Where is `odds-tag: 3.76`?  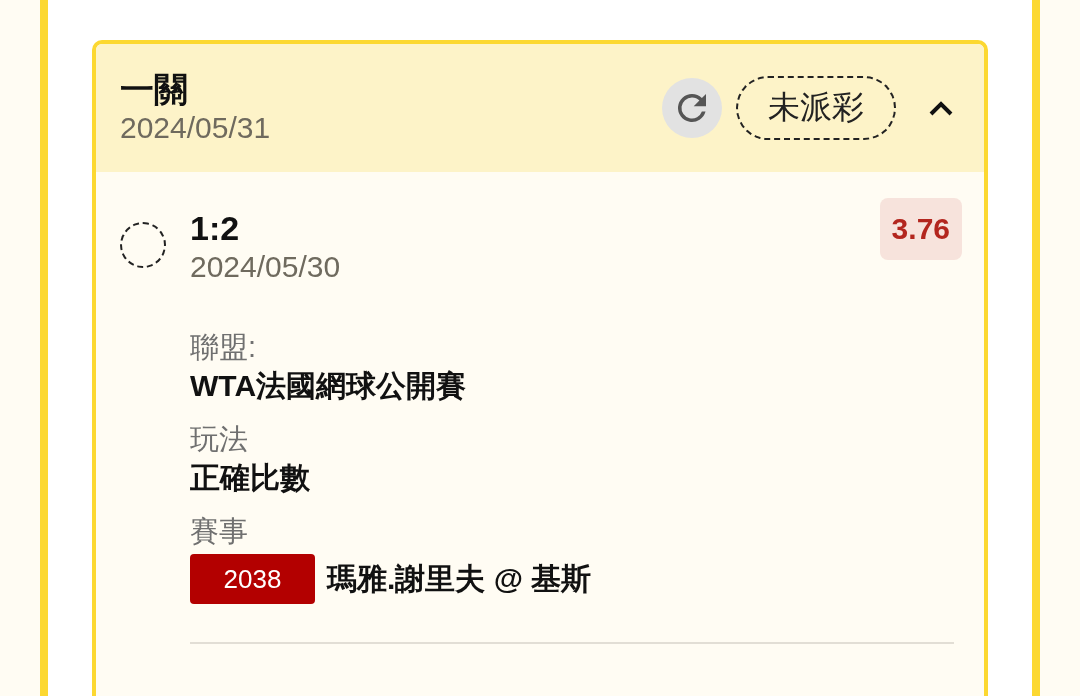 odds-tag: 3.76 is located at coordinates (920, 229).